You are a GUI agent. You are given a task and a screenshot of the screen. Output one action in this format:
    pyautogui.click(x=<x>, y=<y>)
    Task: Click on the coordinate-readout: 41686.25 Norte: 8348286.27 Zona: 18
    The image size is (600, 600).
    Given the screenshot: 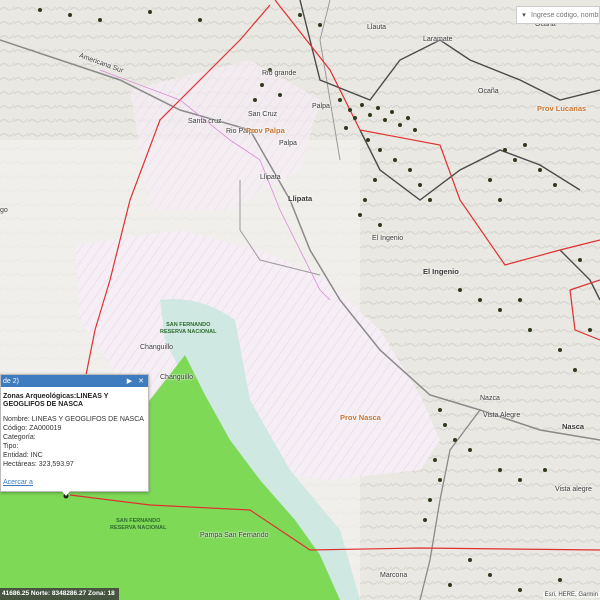 What is the action you would take?
    pyautogui.click(x=59, y=594)
    